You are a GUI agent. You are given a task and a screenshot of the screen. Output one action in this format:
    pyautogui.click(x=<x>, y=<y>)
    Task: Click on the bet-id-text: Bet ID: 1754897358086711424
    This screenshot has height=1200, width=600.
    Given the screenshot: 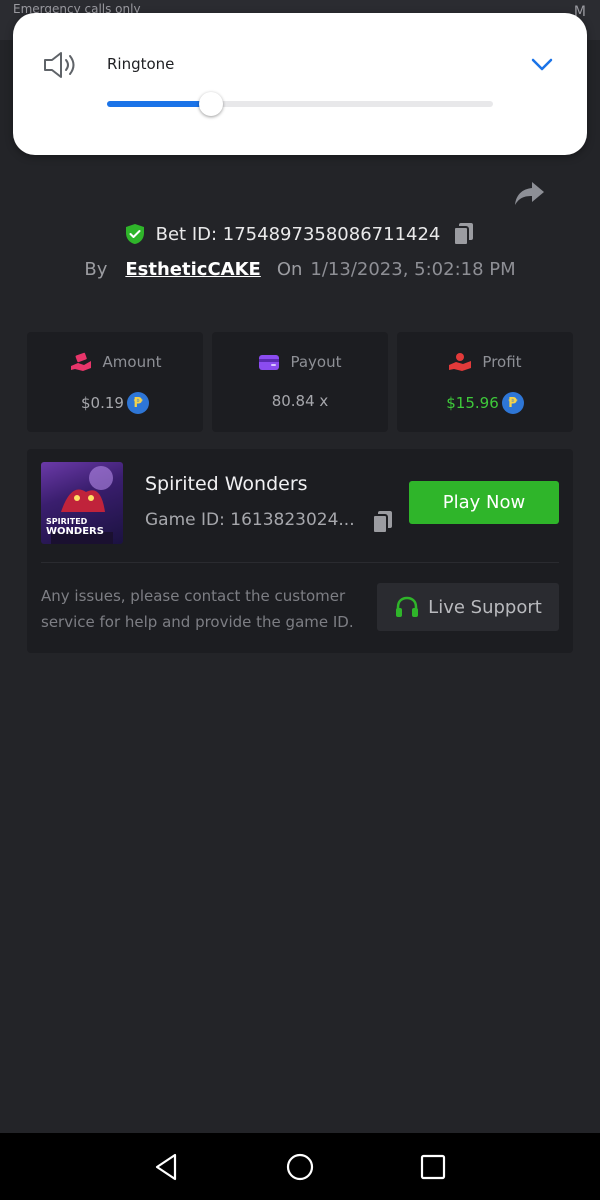 What is the action you would take?
    pyautogui.click(x=298, y=234)
    